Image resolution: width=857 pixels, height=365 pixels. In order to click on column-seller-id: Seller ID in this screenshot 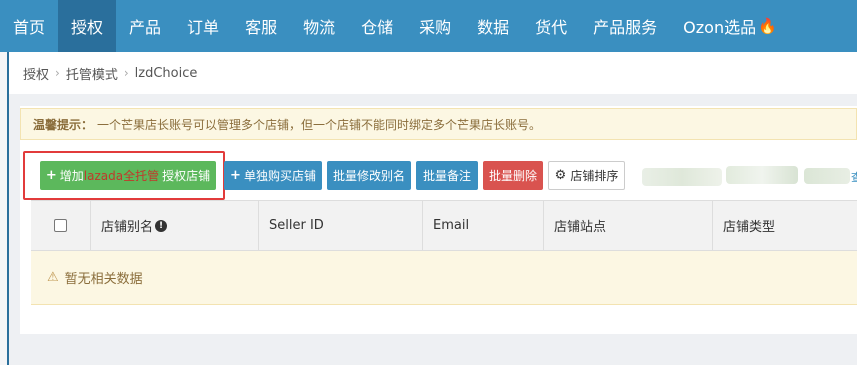, I will do `click(340, 225)`.